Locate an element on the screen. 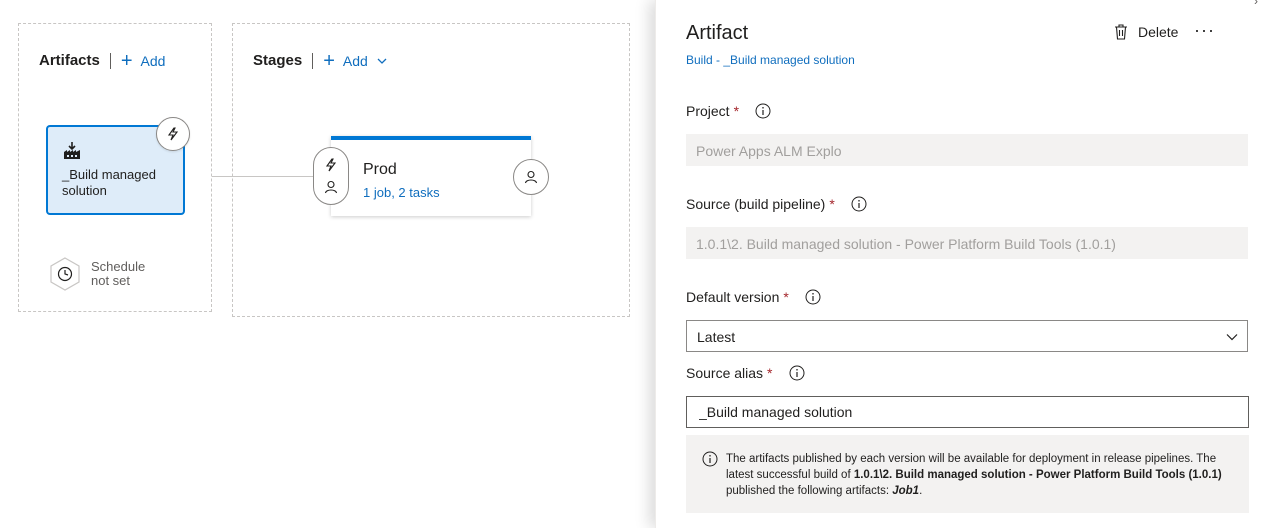 Image resolution: width=1262 pixels, height=528 pixels. stage-name: Prod is located at coordinates (380, 169).